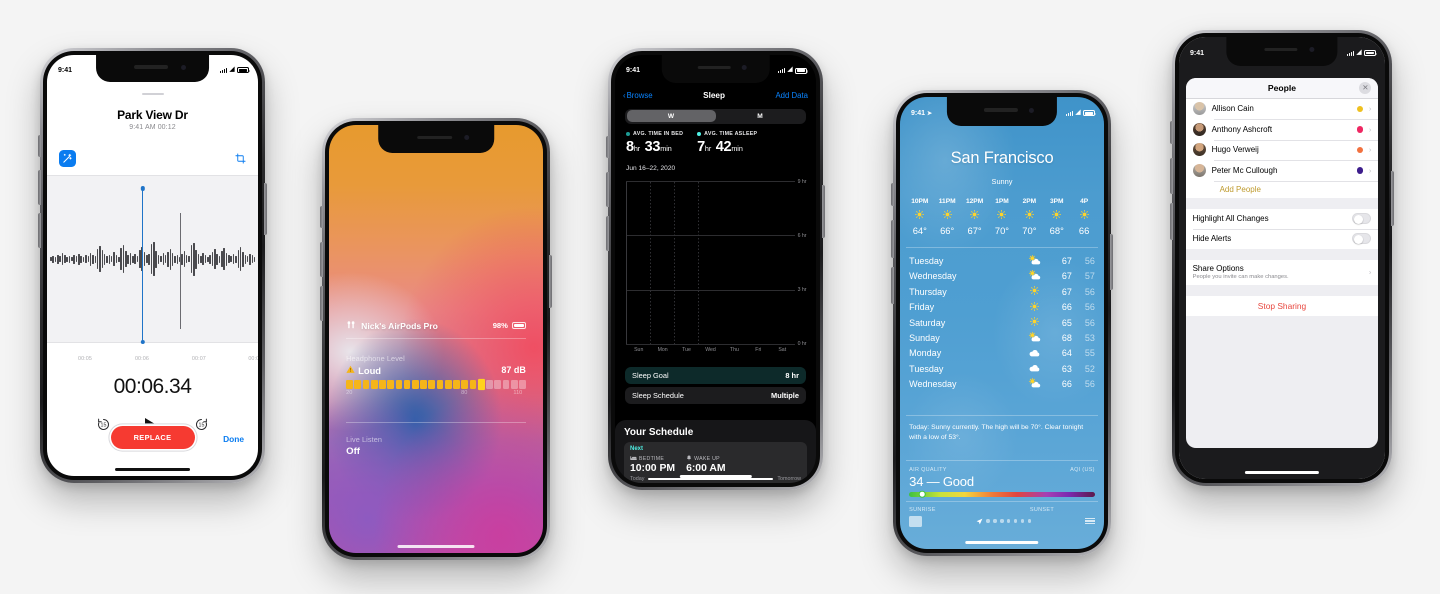 Image resolution: width=1440 pixels, height=594 pixels. I want to click on period-segmented-control: WM, so click(715, 116).